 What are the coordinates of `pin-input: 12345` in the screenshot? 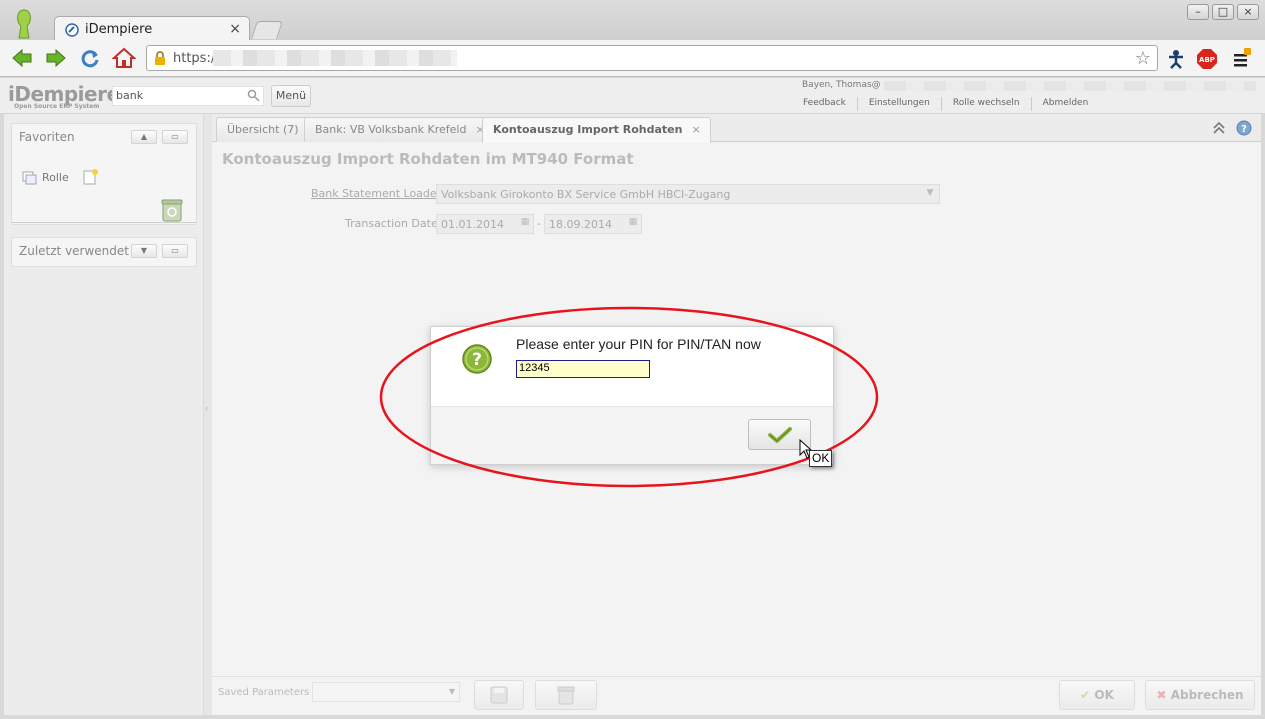 It's located at (583, 369).